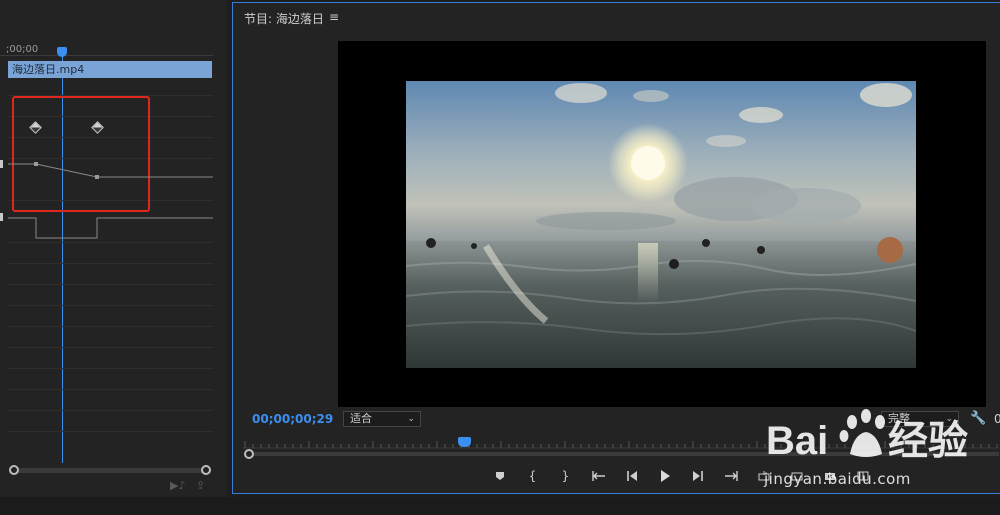 This screenshot has height=515, width=1000. What do you see at coordinates (284, 18) in the screenshot?
I see `panel-title: 节目: 海边落日` at bounding box center [284, 18].